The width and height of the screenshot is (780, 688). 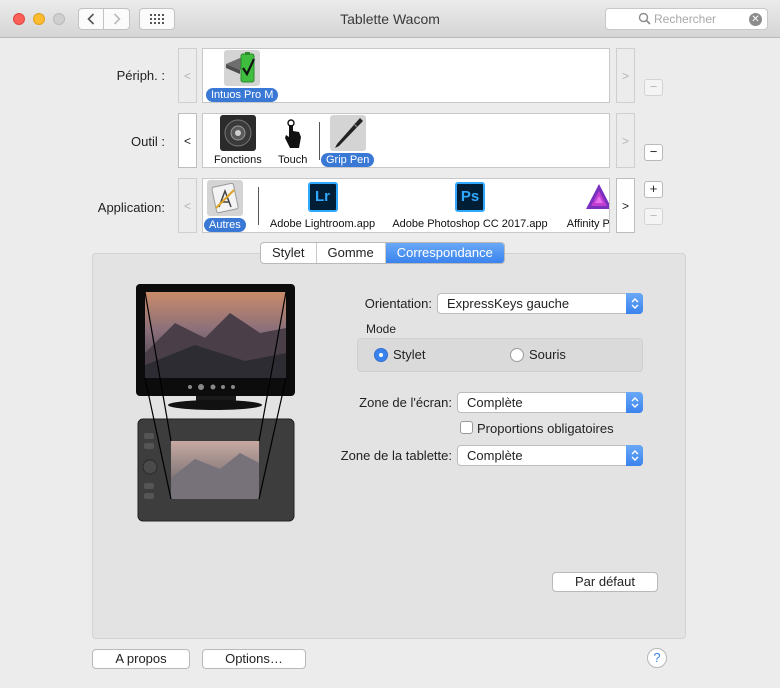 What do you see at coordinates (409, 354) in the screenshot?
I see `mode-stylet-label: Stylet` at bounding box center [409, 354].